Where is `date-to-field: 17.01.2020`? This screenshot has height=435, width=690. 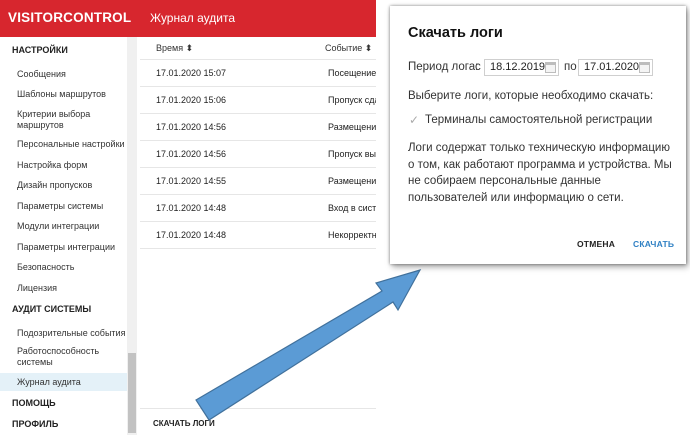 date-to-field: 17.01.2020 is located at coordinates (615, 67).